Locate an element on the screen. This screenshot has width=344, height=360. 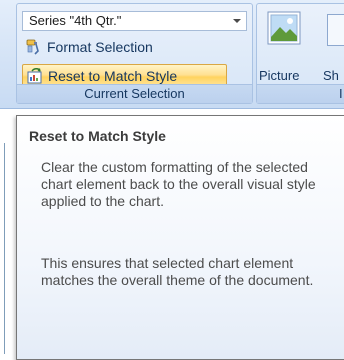
series-select: Series "4th Qtr." is located at coordinates (134, 21).